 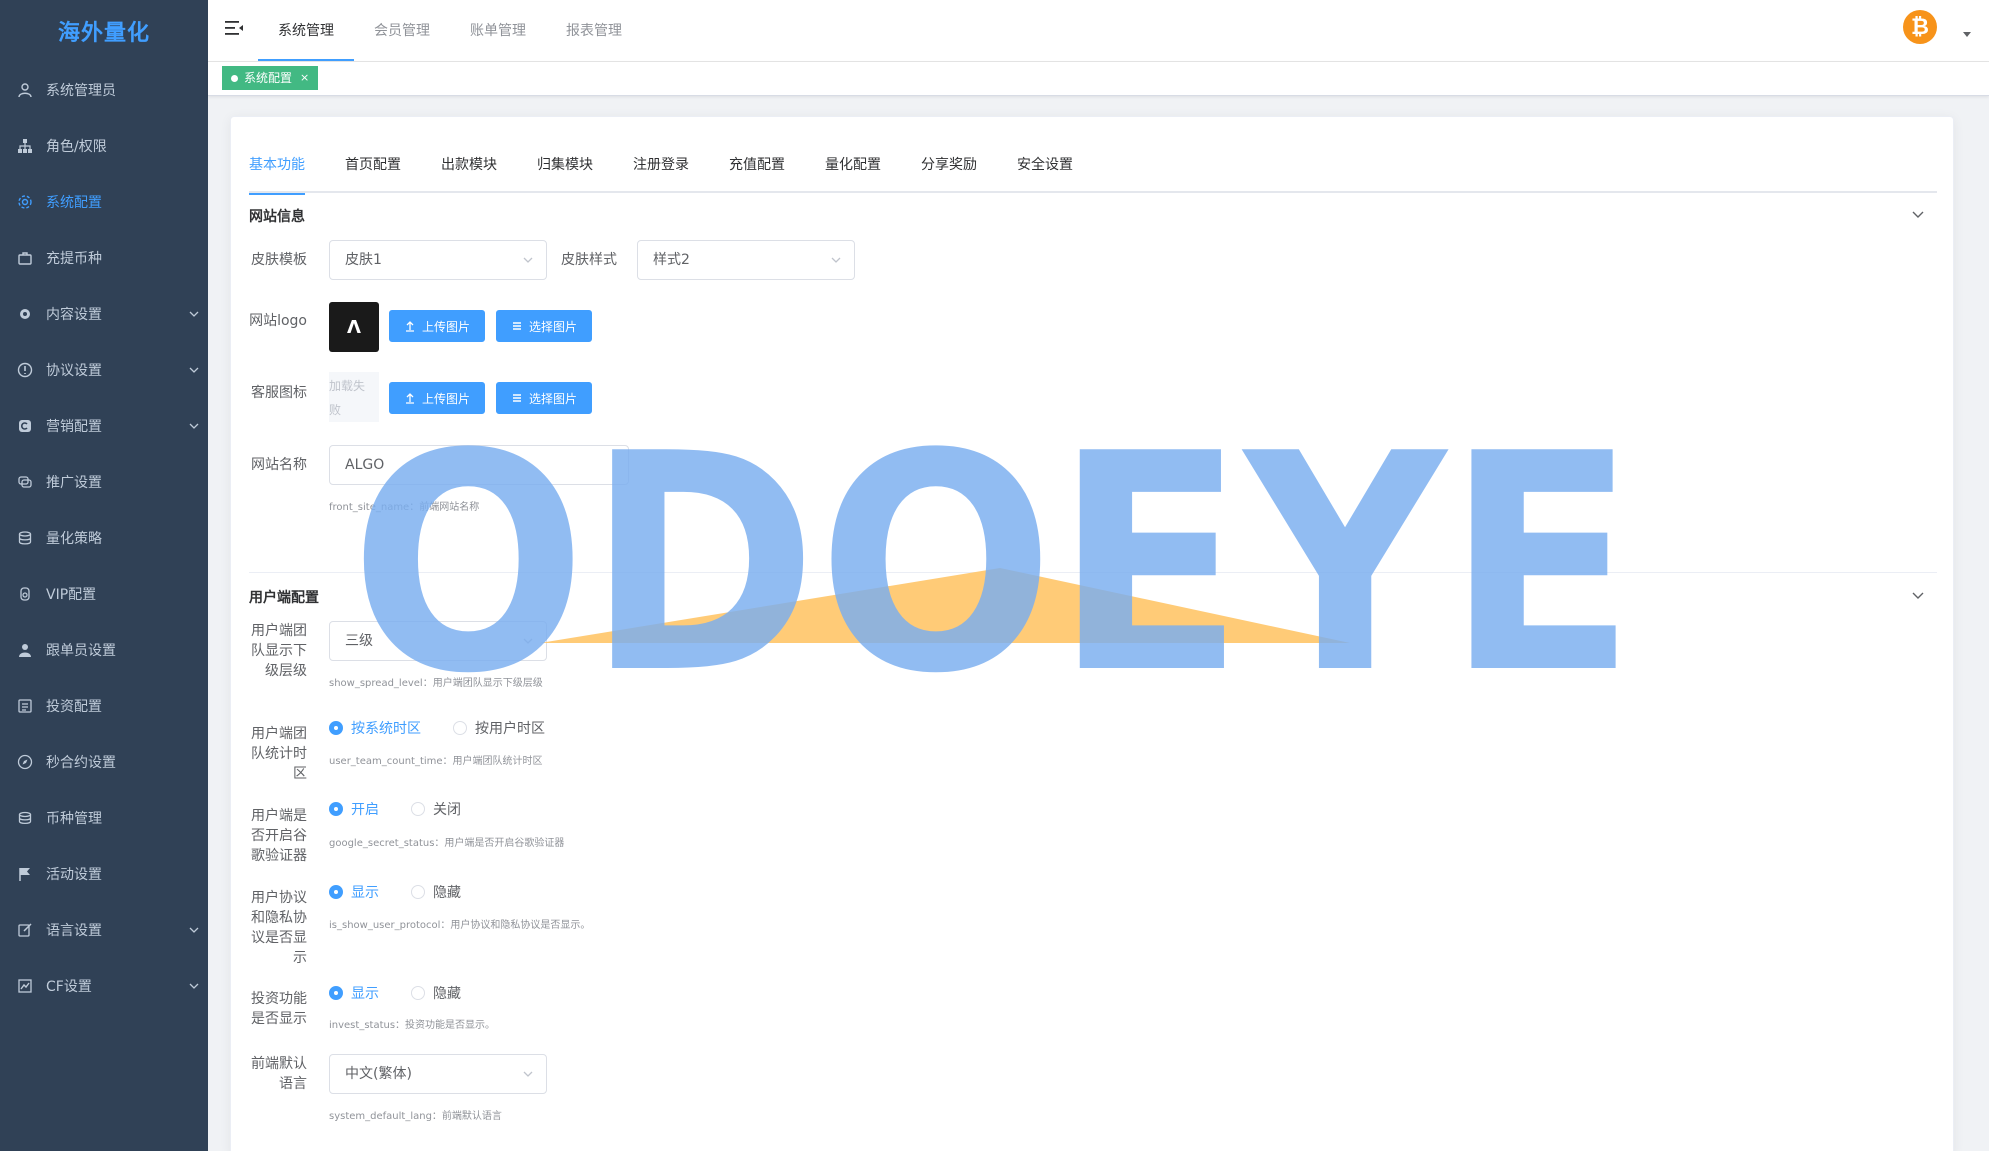 I want to click on tab-system: 系统管理, so click(x=306, y=30).